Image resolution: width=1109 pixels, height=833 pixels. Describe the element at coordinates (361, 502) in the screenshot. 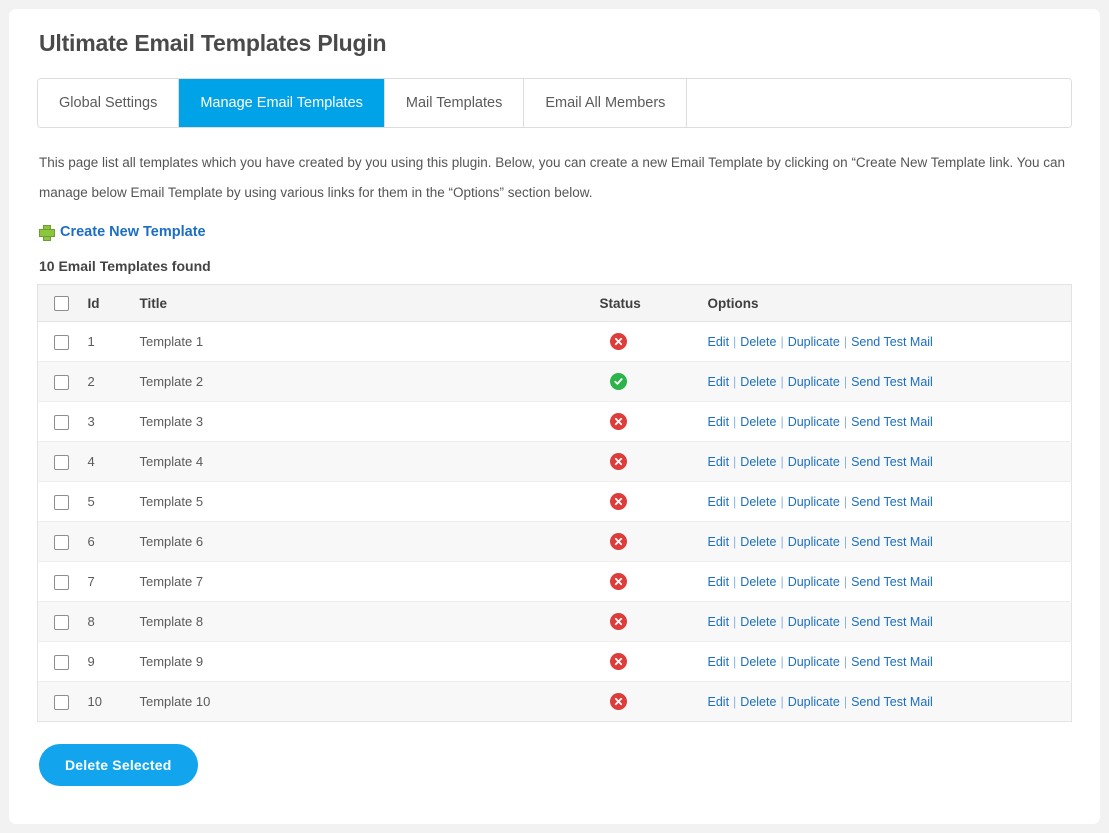

I see `row-title: Template 5` at that location.